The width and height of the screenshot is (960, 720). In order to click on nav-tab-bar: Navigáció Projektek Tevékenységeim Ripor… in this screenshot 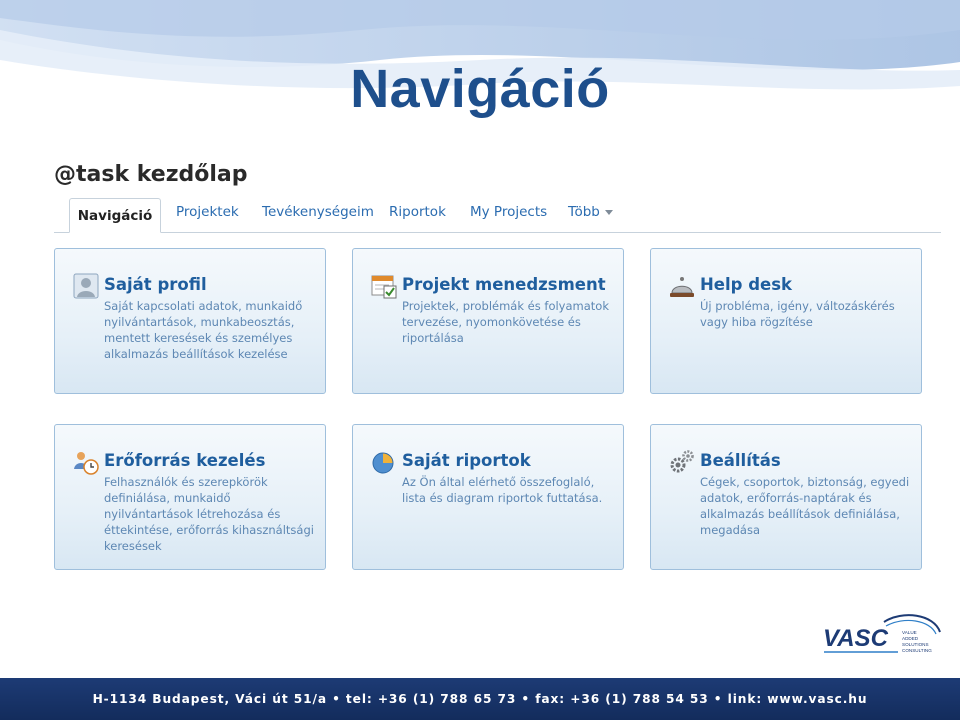, I will do `click(497, 215)`.